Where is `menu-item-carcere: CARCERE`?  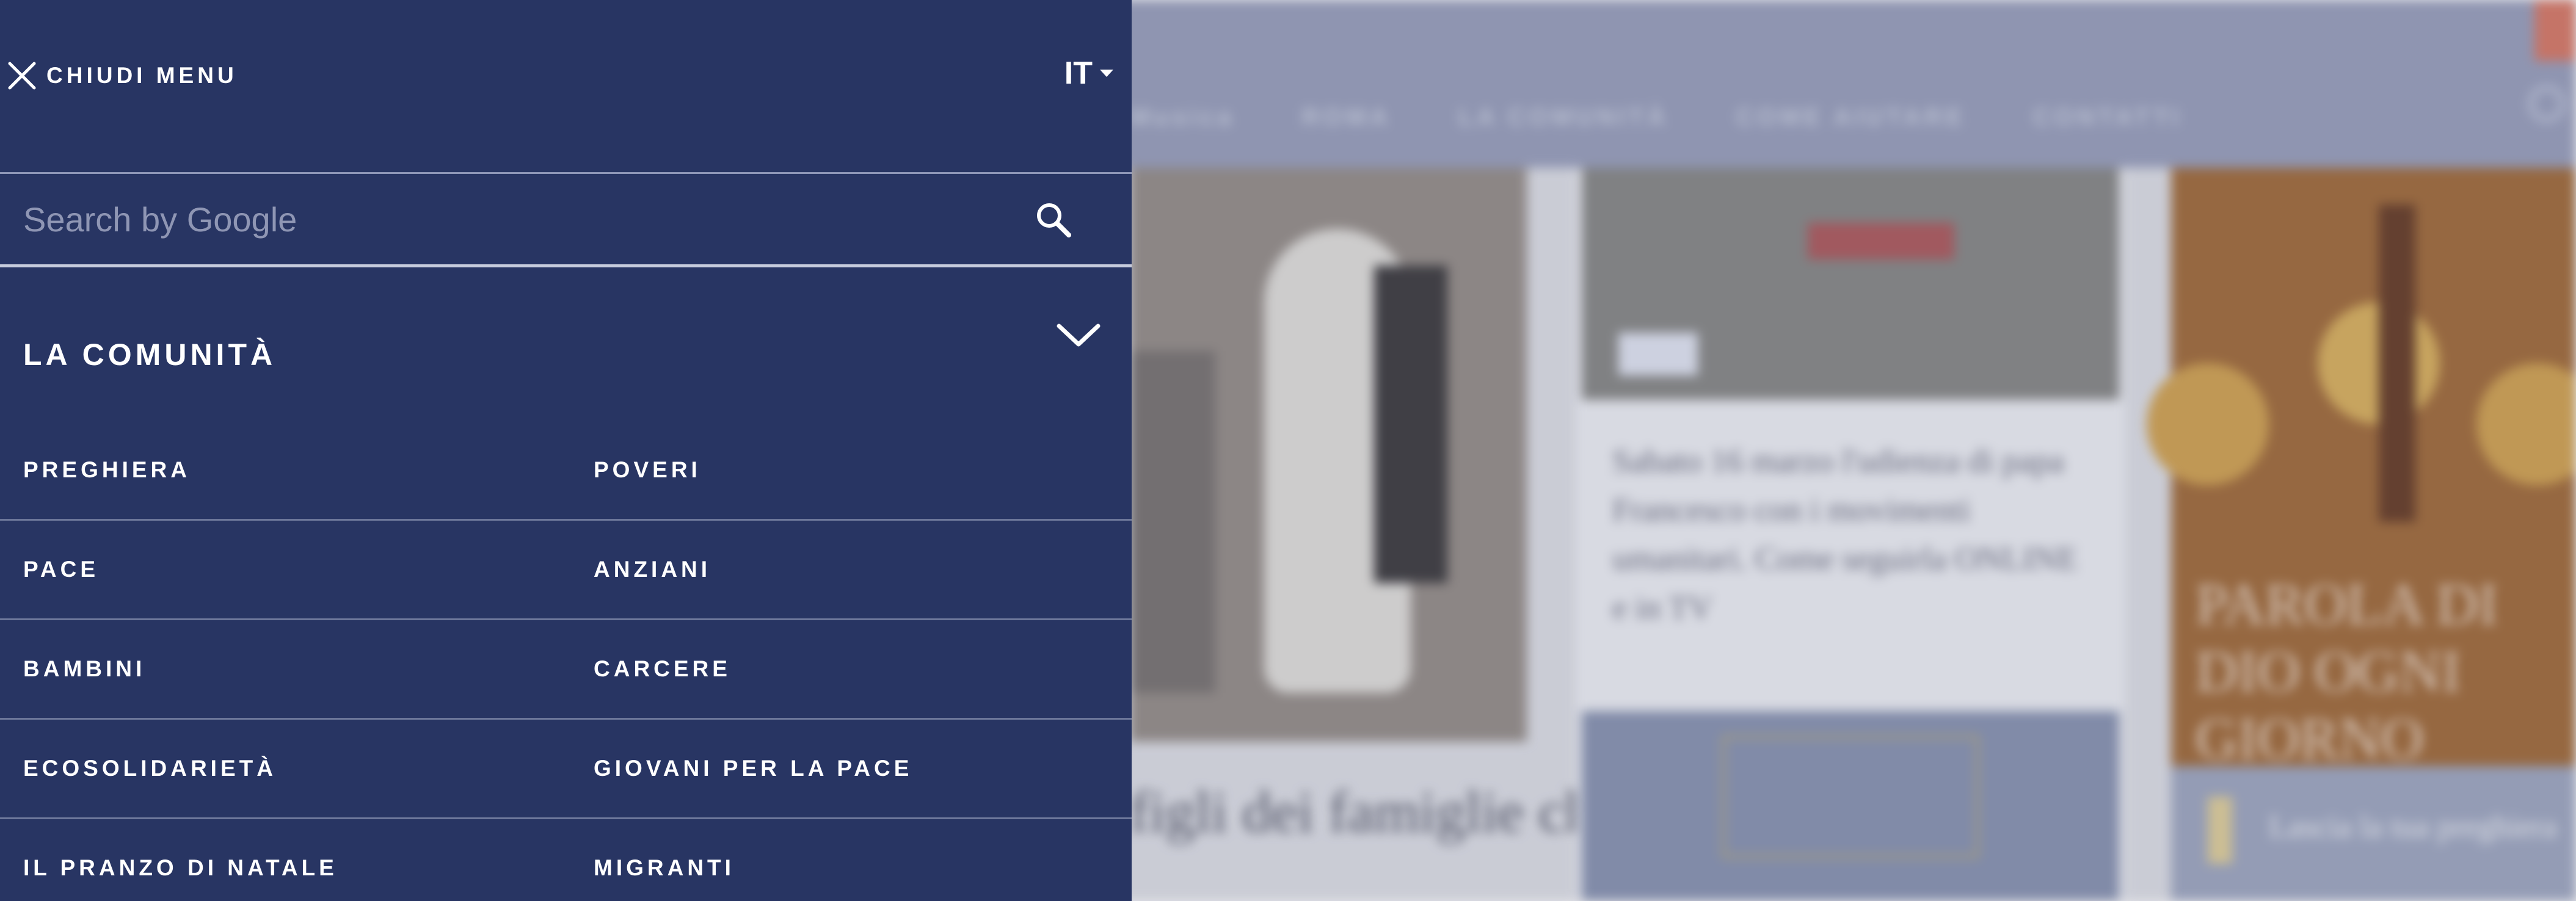
menu-item-carcere: CARCERE is located at coordinates (663, 669).